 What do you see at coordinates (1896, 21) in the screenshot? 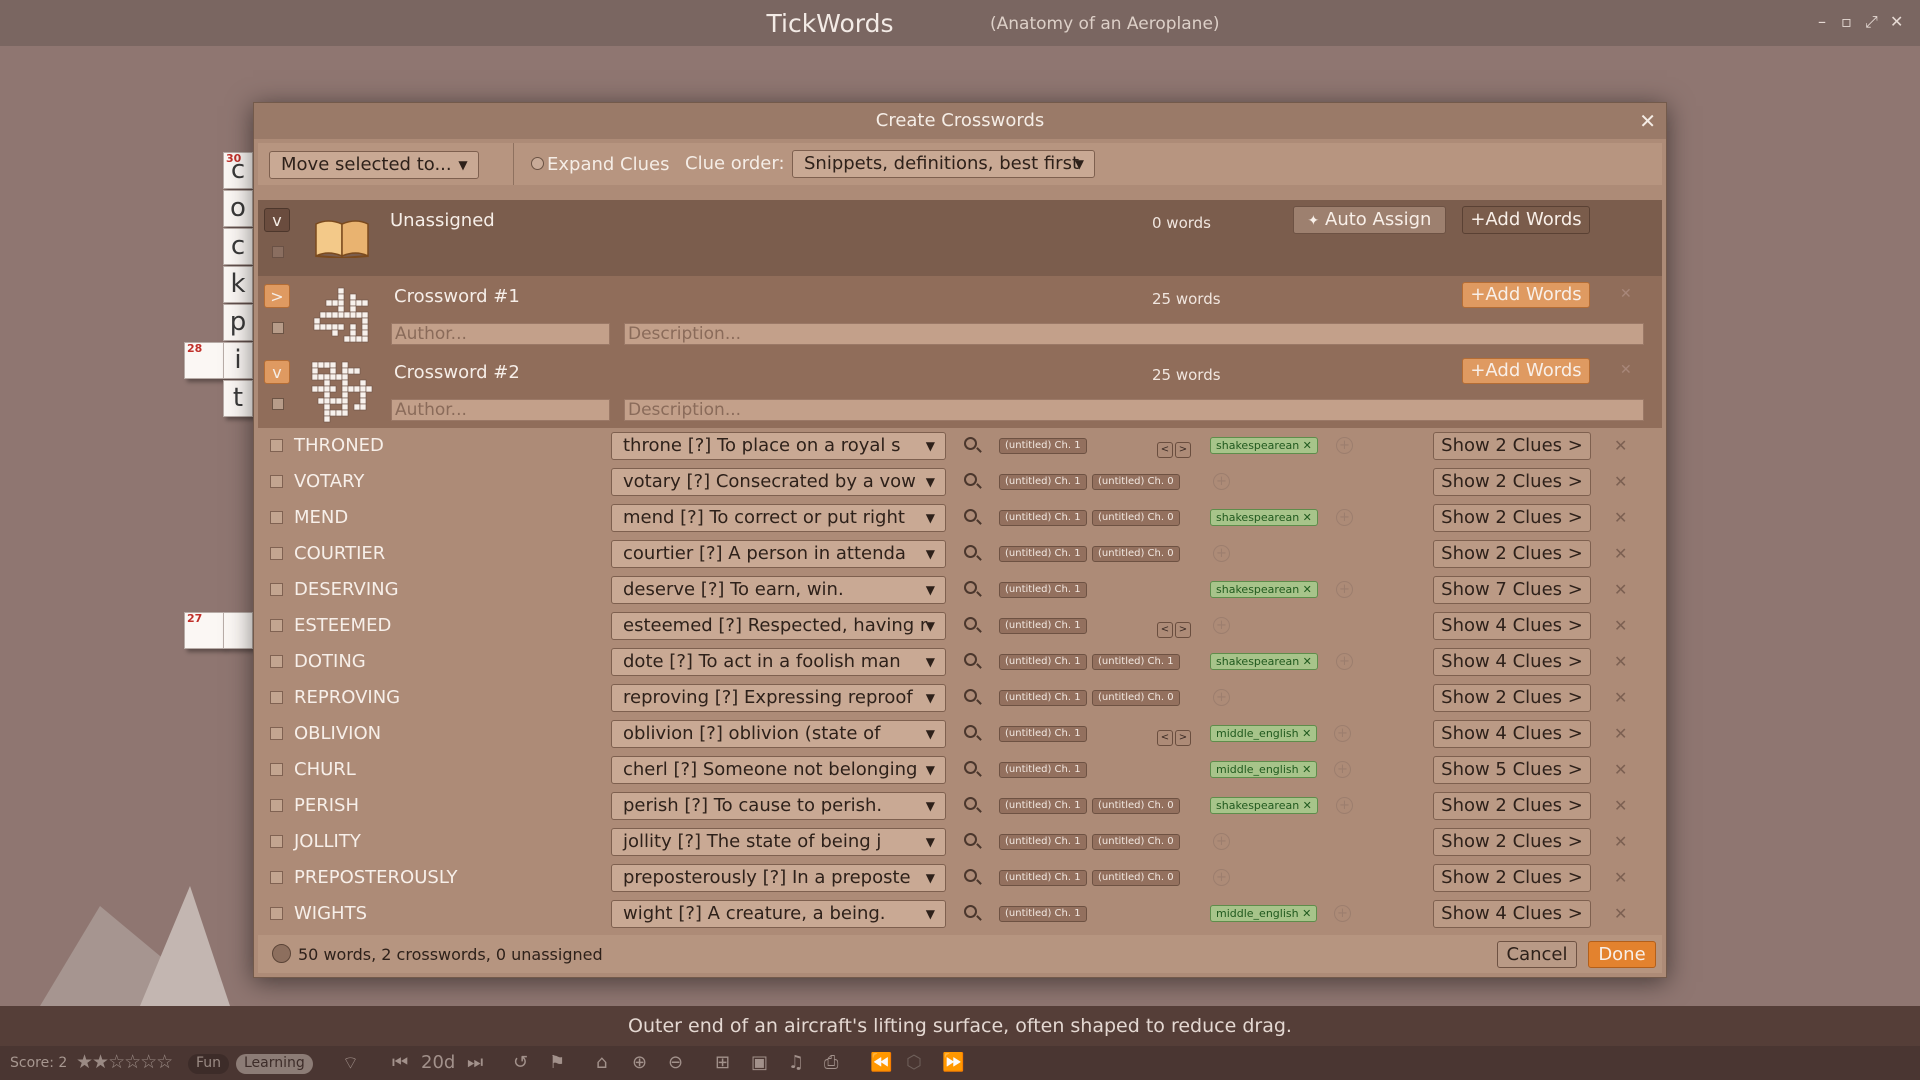
I see `close-window-icon: ✕` at bounding box center [1896, 21].